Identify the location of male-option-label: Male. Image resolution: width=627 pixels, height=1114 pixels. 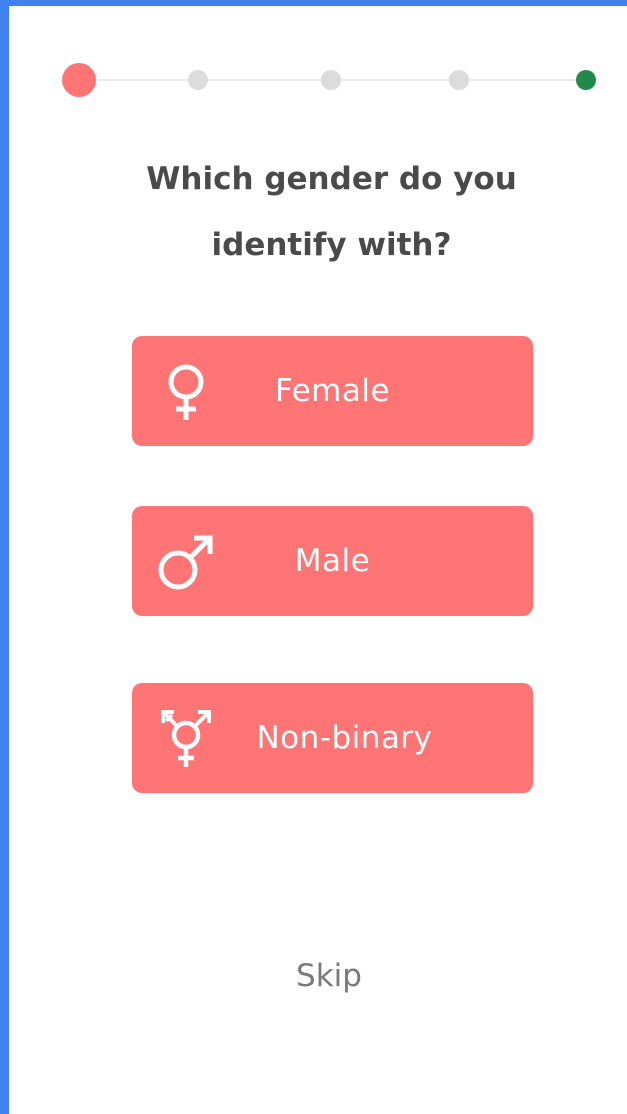
(332, 561).